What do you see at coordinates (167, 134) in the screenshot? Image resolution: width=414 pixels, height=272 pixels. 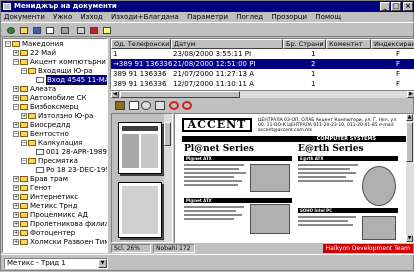 I see `thumbnails-scroll-thumb` at bounding box center [167, 134].